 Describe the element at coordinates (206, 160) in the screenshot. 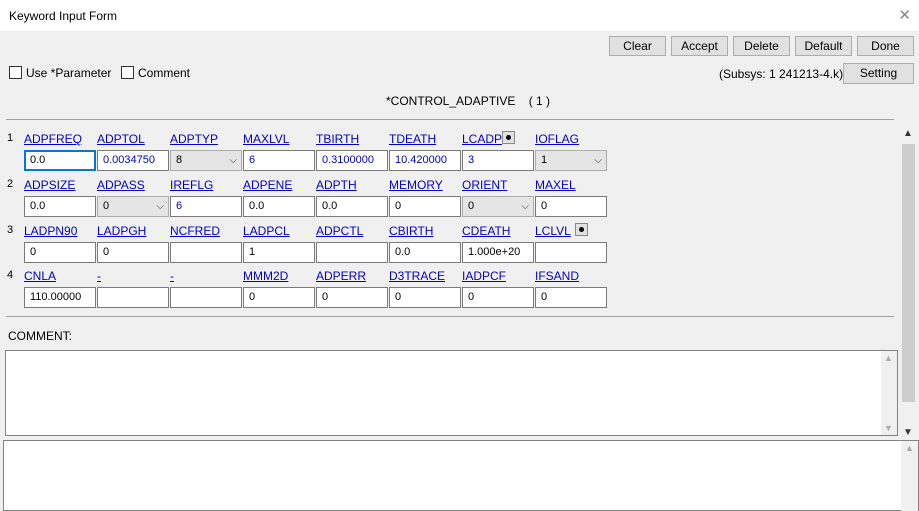

I see `field-select: 8 ⌵` at that location.